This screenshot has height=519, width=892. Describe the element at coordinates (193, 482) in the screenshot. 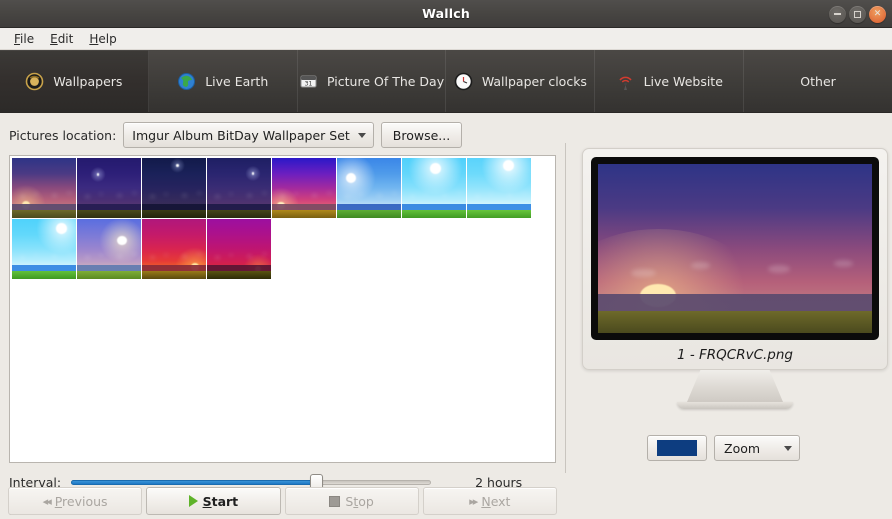

I see `slider-fill` at that location.